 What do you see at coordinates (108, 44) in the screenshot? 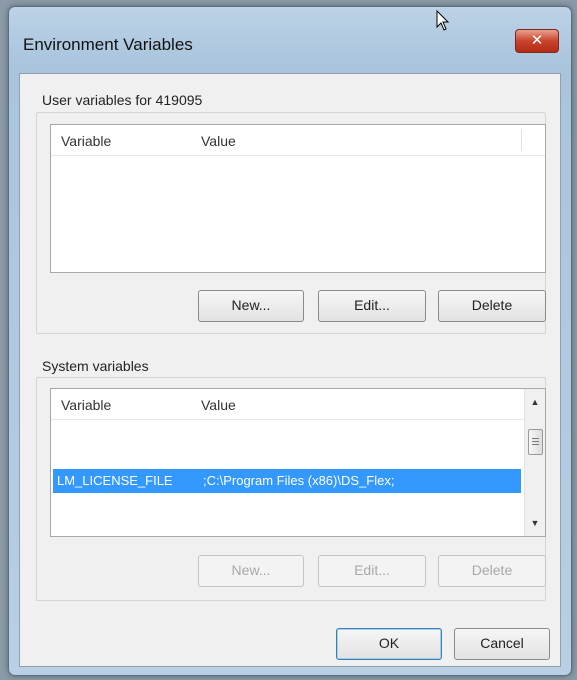
I see `dialog-title: Environment Variables` at bounding box center [108, 44].